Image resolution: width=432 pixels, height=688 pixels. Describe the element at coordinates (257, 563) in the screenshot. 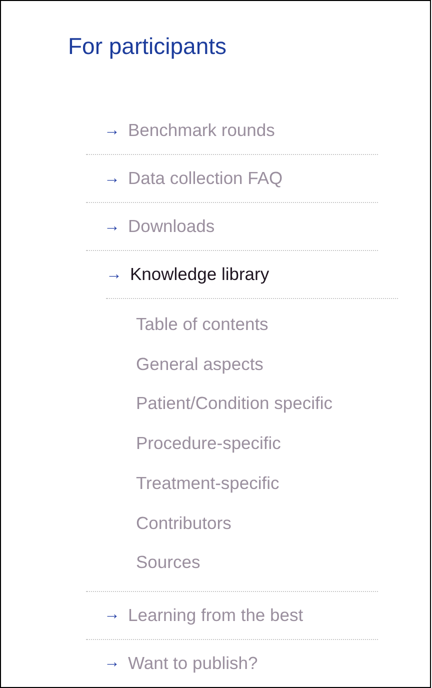

I see `submenu-link: Sources` at that location.